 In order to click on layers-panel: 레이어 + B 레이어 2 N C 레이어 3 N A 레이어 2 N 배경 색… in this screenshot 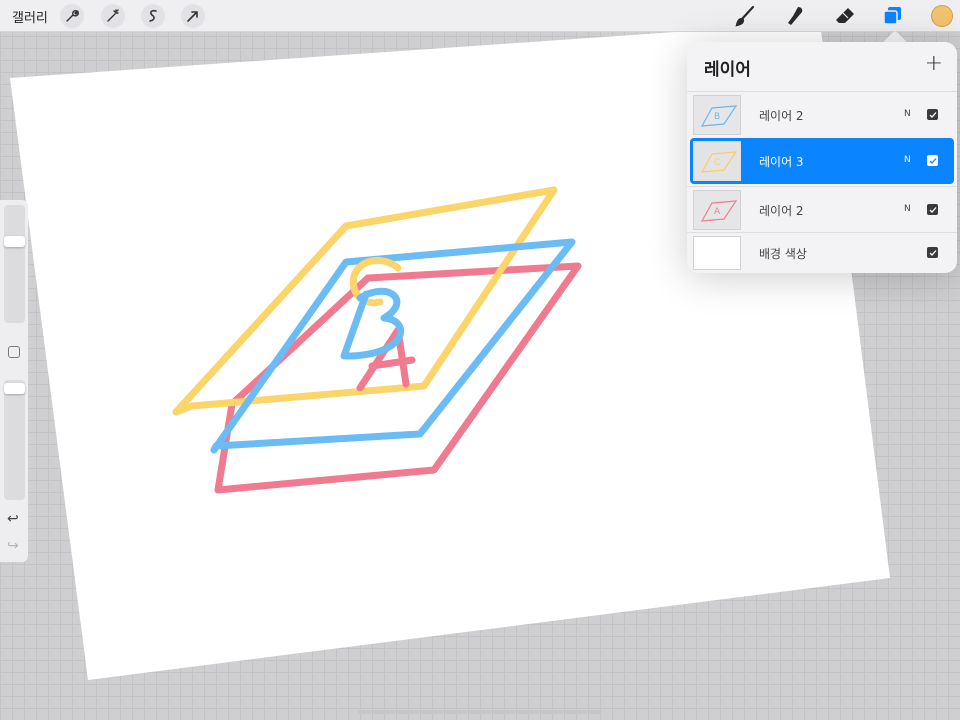, I will do `click(822, 157)`.